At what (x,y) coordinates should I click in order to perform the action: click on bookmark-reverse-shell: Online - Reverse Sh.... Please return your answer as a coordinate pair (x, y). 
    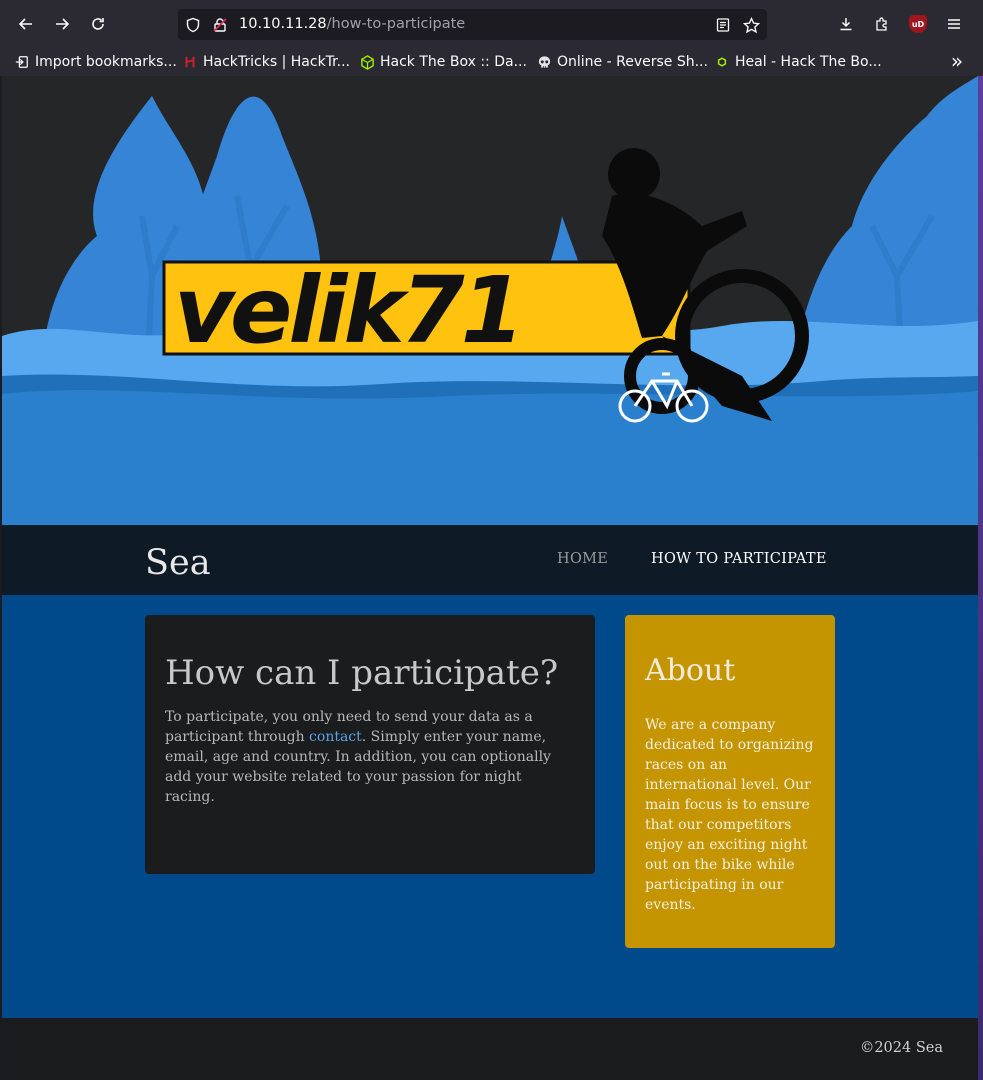
    Looking at the image, I should click on (622, 62).